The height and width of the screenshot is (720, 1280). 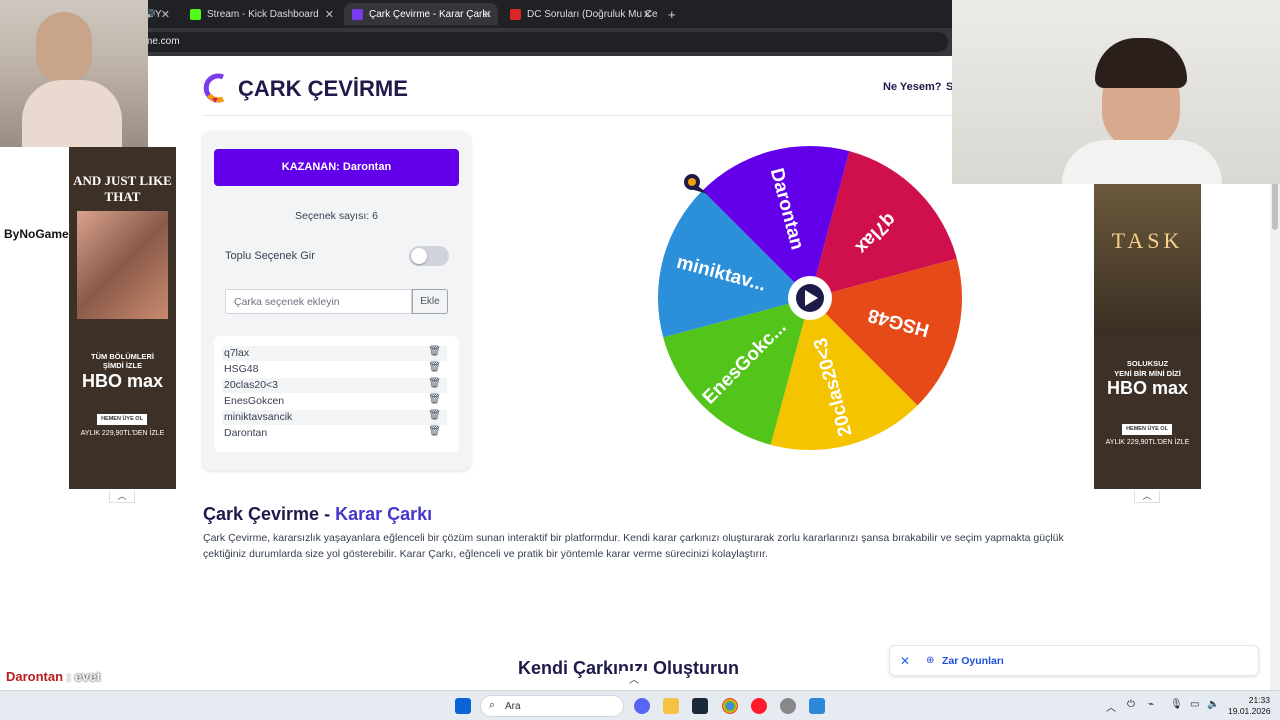 What do you see at coordinates (334, 385) in the screenshot?
I see `list-item: 20clas20<3 🗑` at bounding box center [334, 385].